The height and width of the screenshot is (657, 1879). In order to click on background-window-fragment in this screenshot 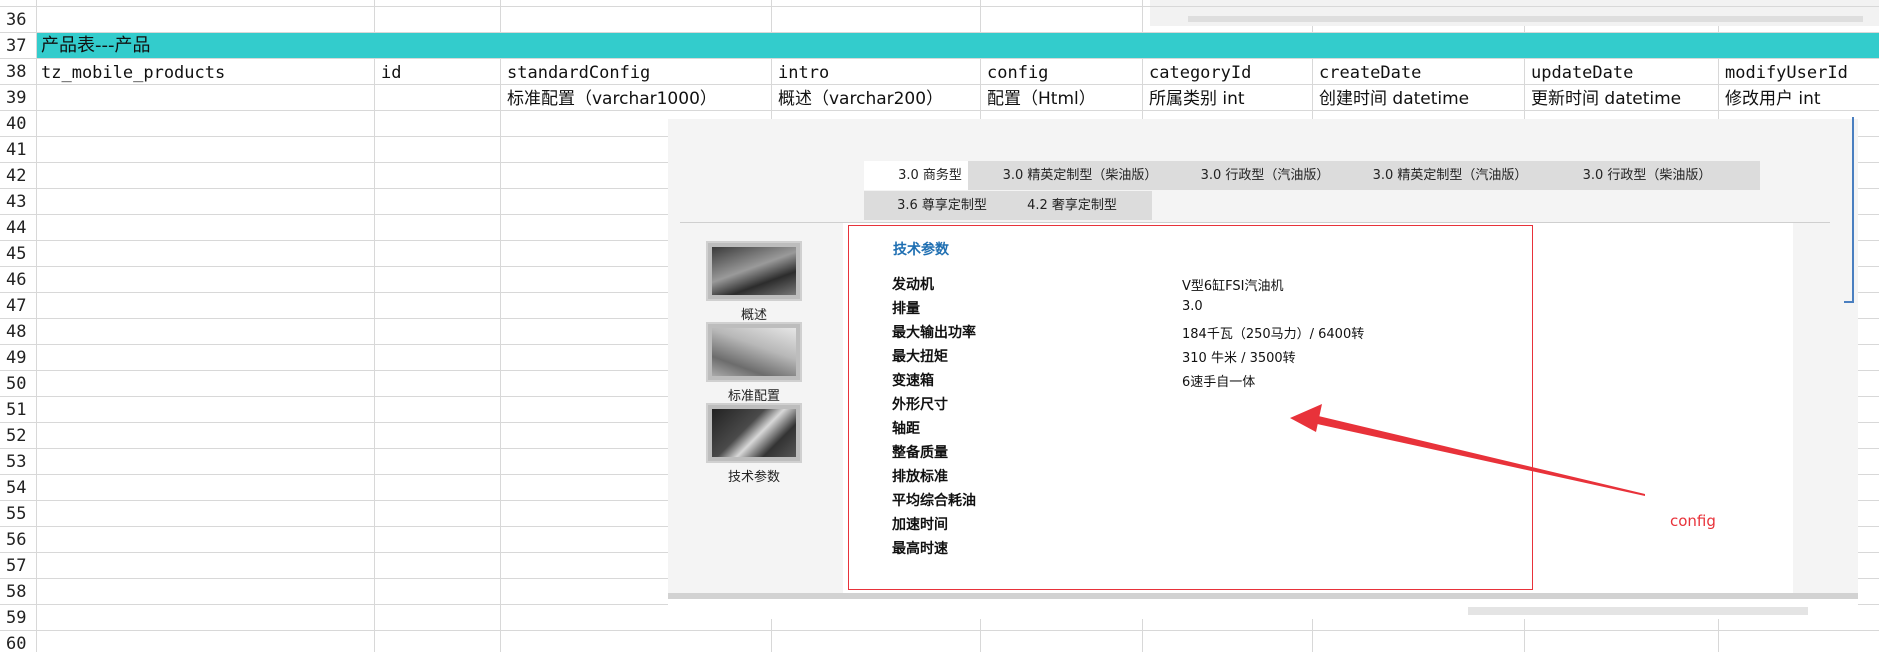, I will do `click(1514, 13)`.